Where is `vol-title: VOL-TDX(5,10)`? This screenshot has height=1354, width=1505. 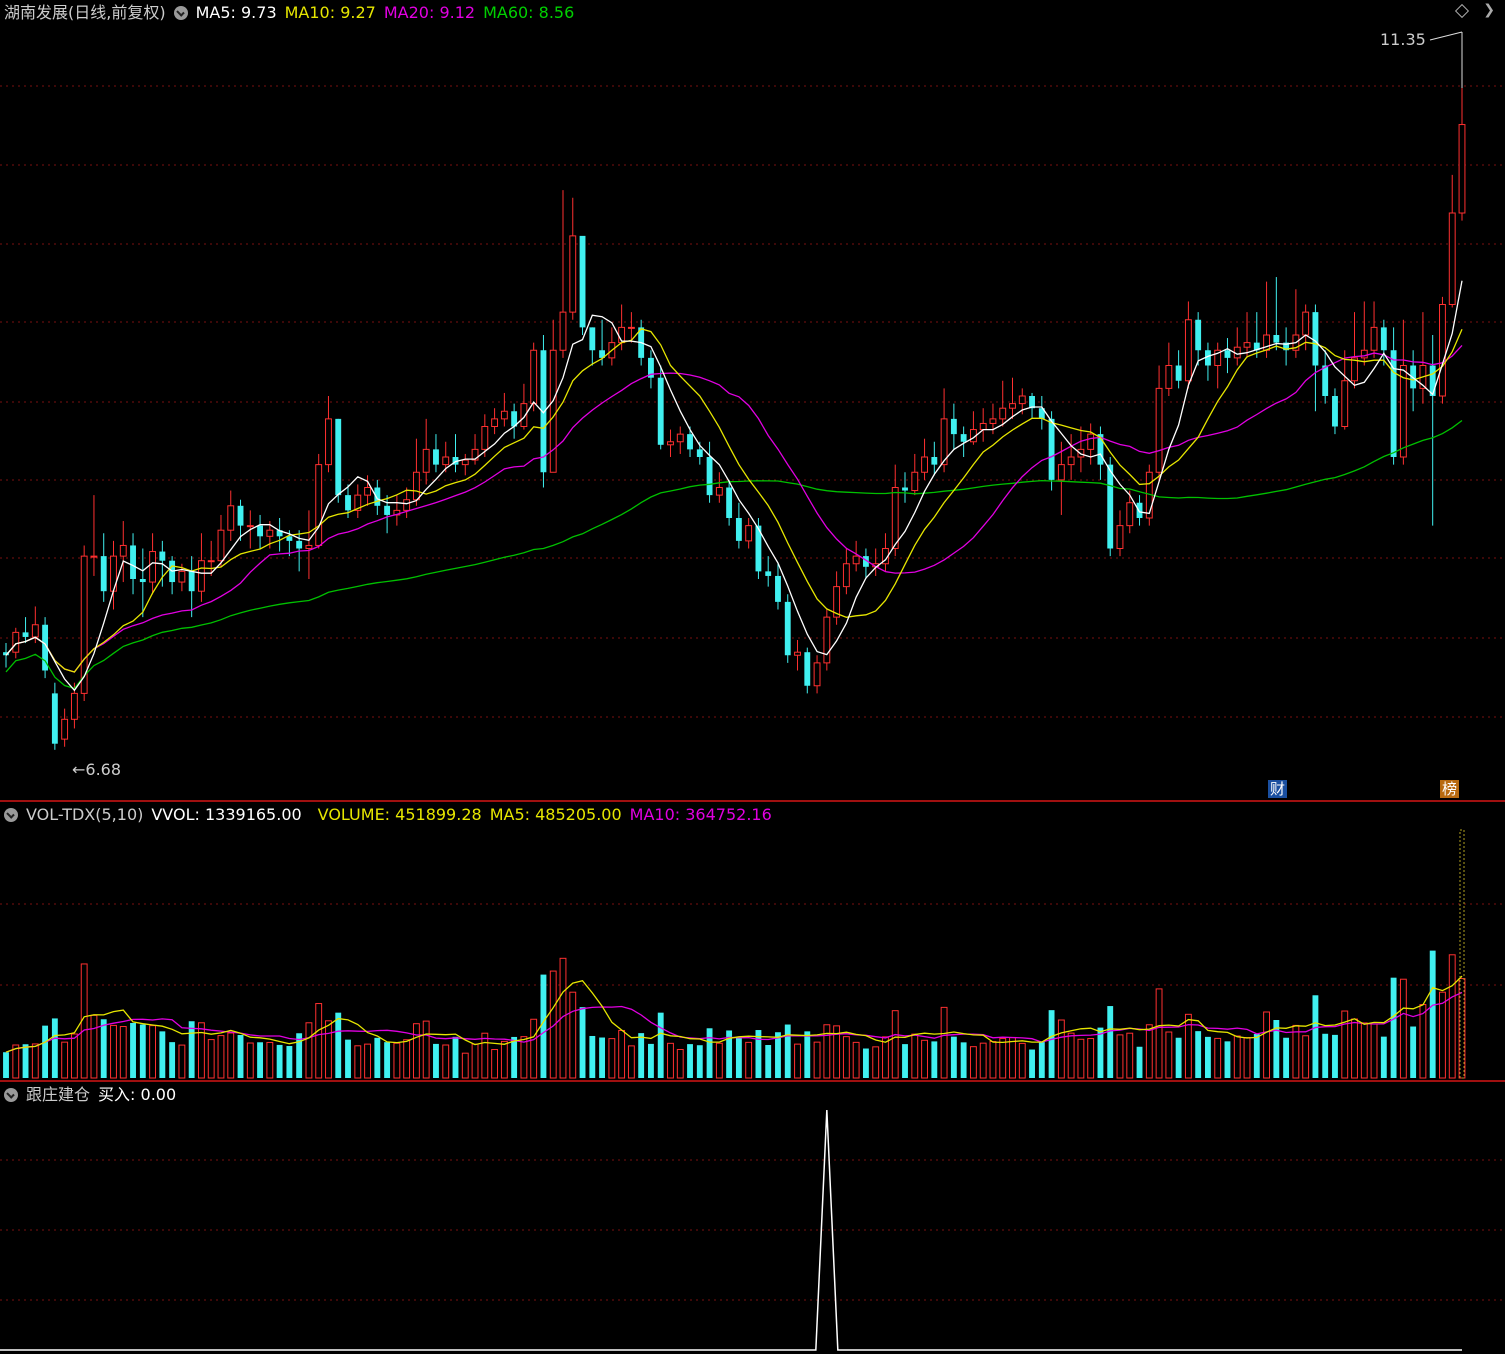 vol-title: VOL-TDX(5,10) is located at coordinates (84, 815).